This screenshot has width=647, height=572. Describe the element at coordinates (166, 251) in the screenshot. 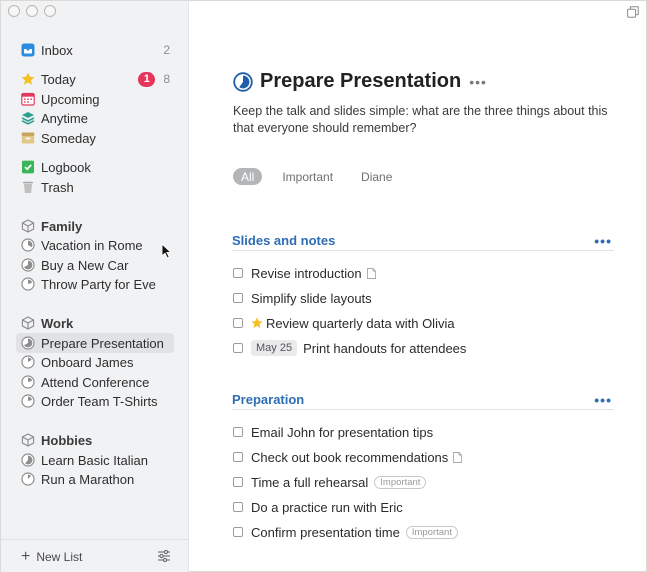

I see `mouse-pointer-icon` at that location.